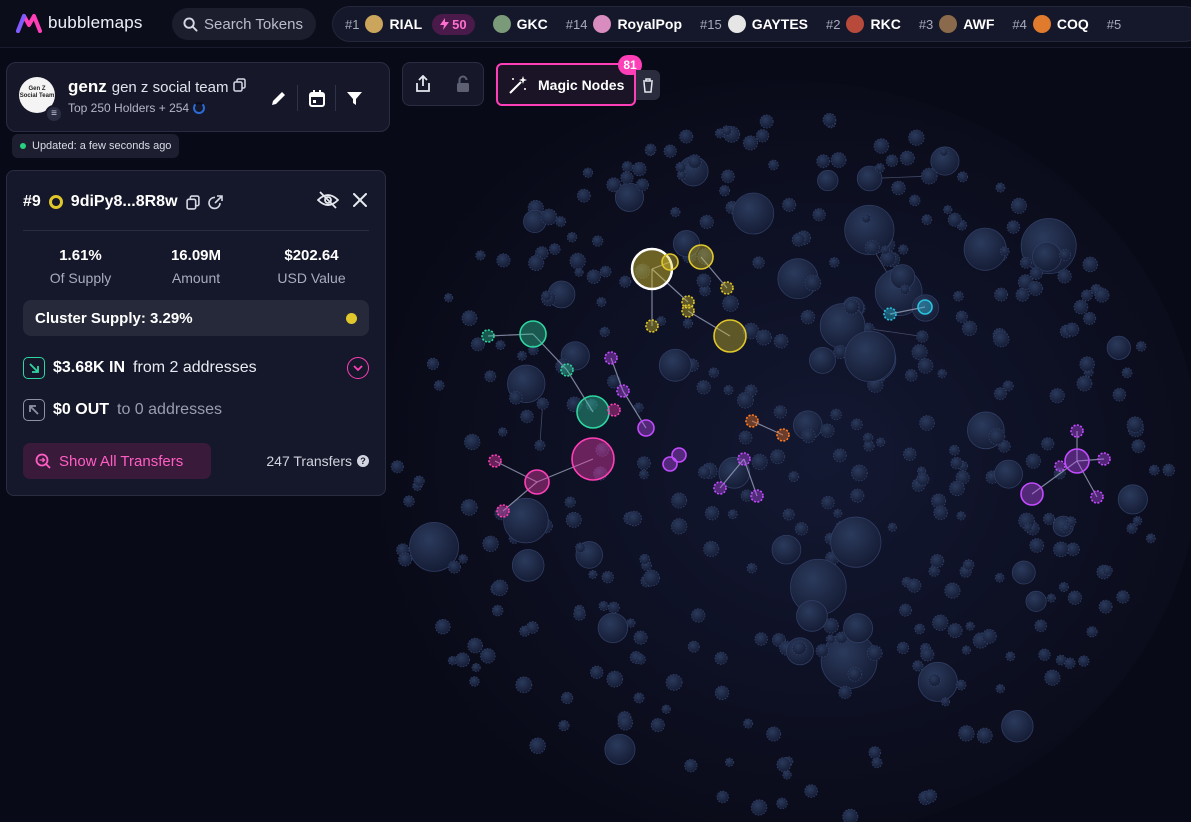 The image size is (1191, 822). What do you see at coordinates (358, 368) in the screenshot?
I see `chevron-down-icon` at bounding box center [358, 368].